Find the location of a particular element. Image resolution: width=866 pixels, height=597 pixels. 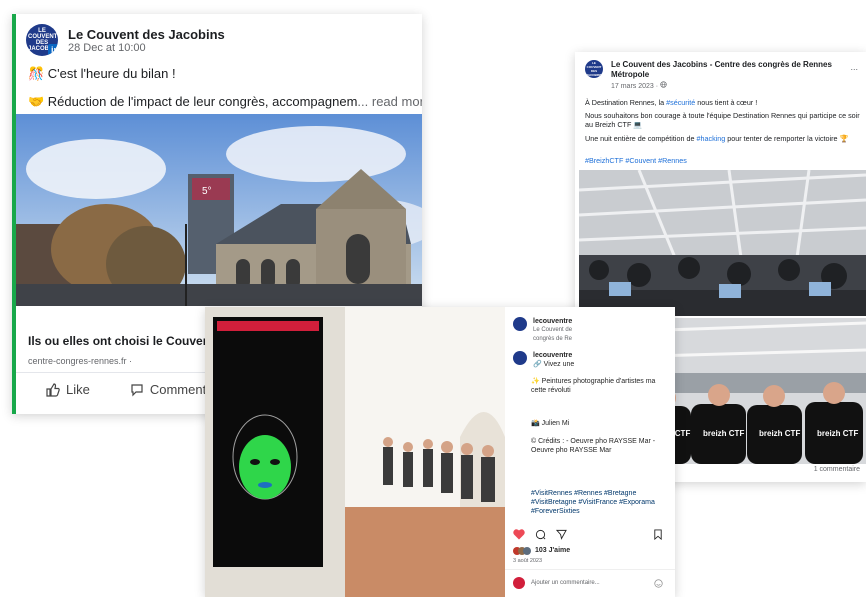

p3-text-b: pour tenter de remporter la victoire 🏆 is located at coordinates (787, 138).